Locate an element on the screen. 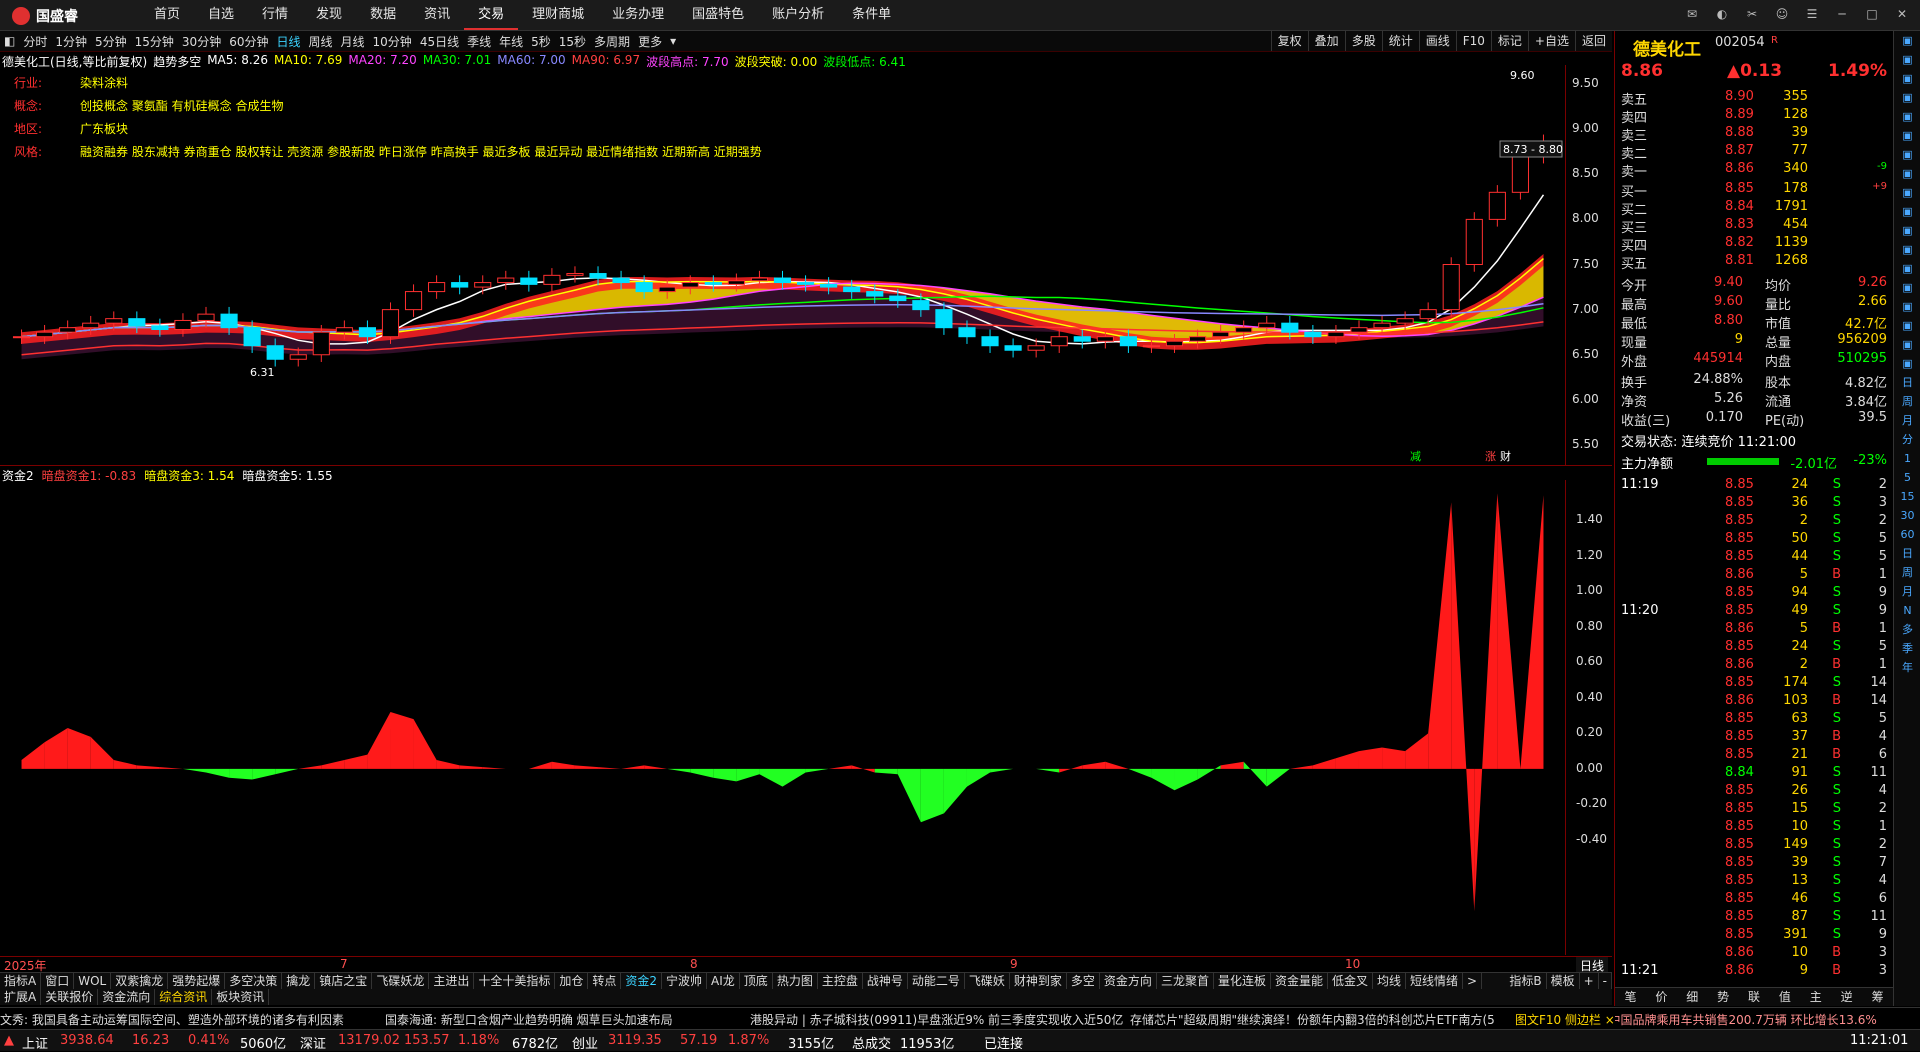  indicator-tab: 飞碟妖龙 is located at coordinates (401, 981).